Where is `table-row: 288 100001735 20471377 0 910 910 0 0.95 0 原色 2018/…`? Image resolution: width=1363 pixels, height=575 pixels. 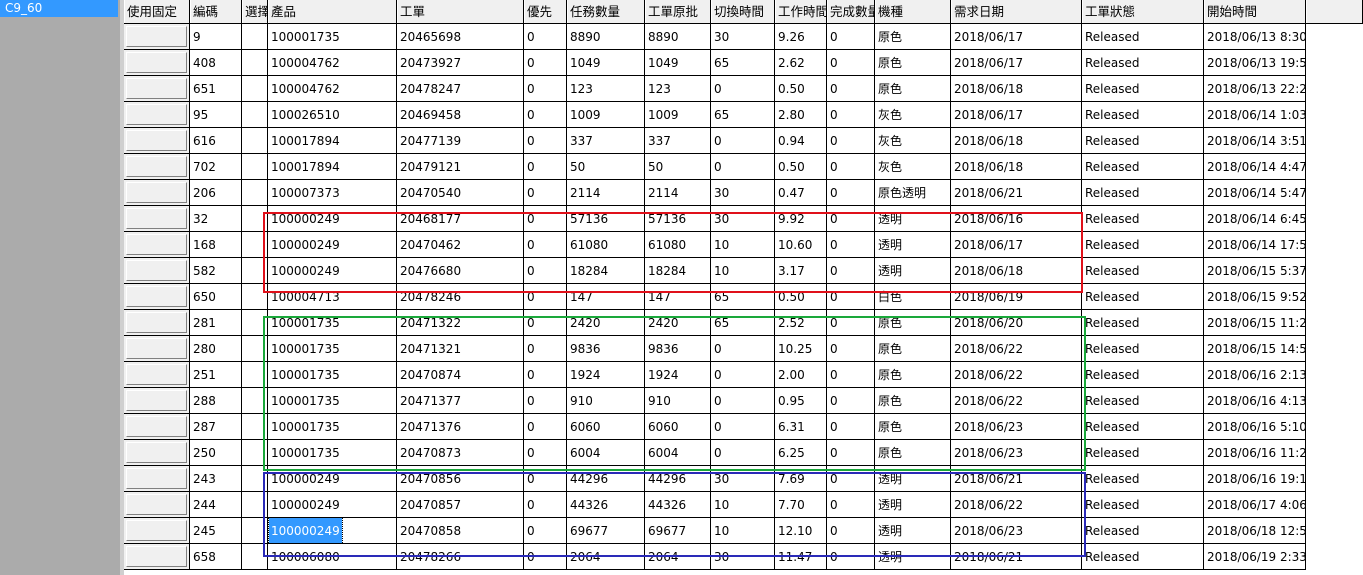 table-row: 288 100001735 20471377 0 910 910 0 0.95 0 原色 2018/… is located at coordinates (743, 401).